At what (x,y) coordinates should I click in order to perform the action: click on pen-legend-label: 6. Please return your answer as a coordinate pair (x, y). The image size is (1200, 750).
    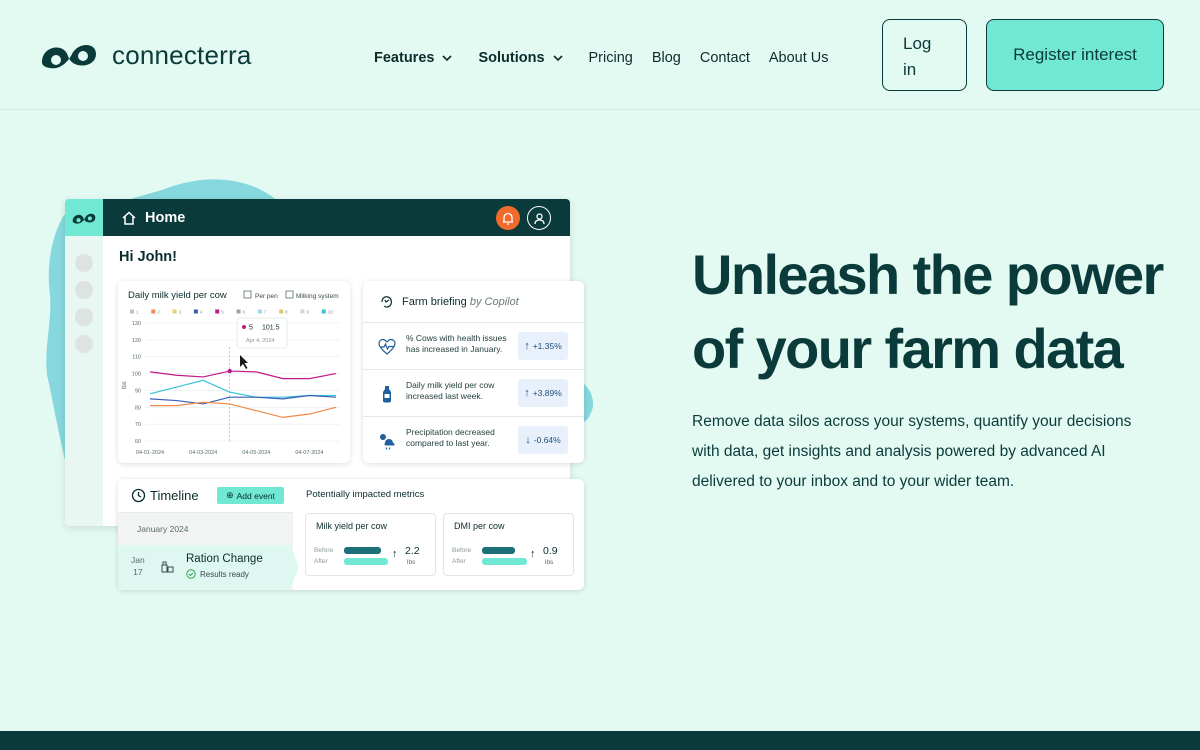
    Looking at the image, I should click on (244, 312).